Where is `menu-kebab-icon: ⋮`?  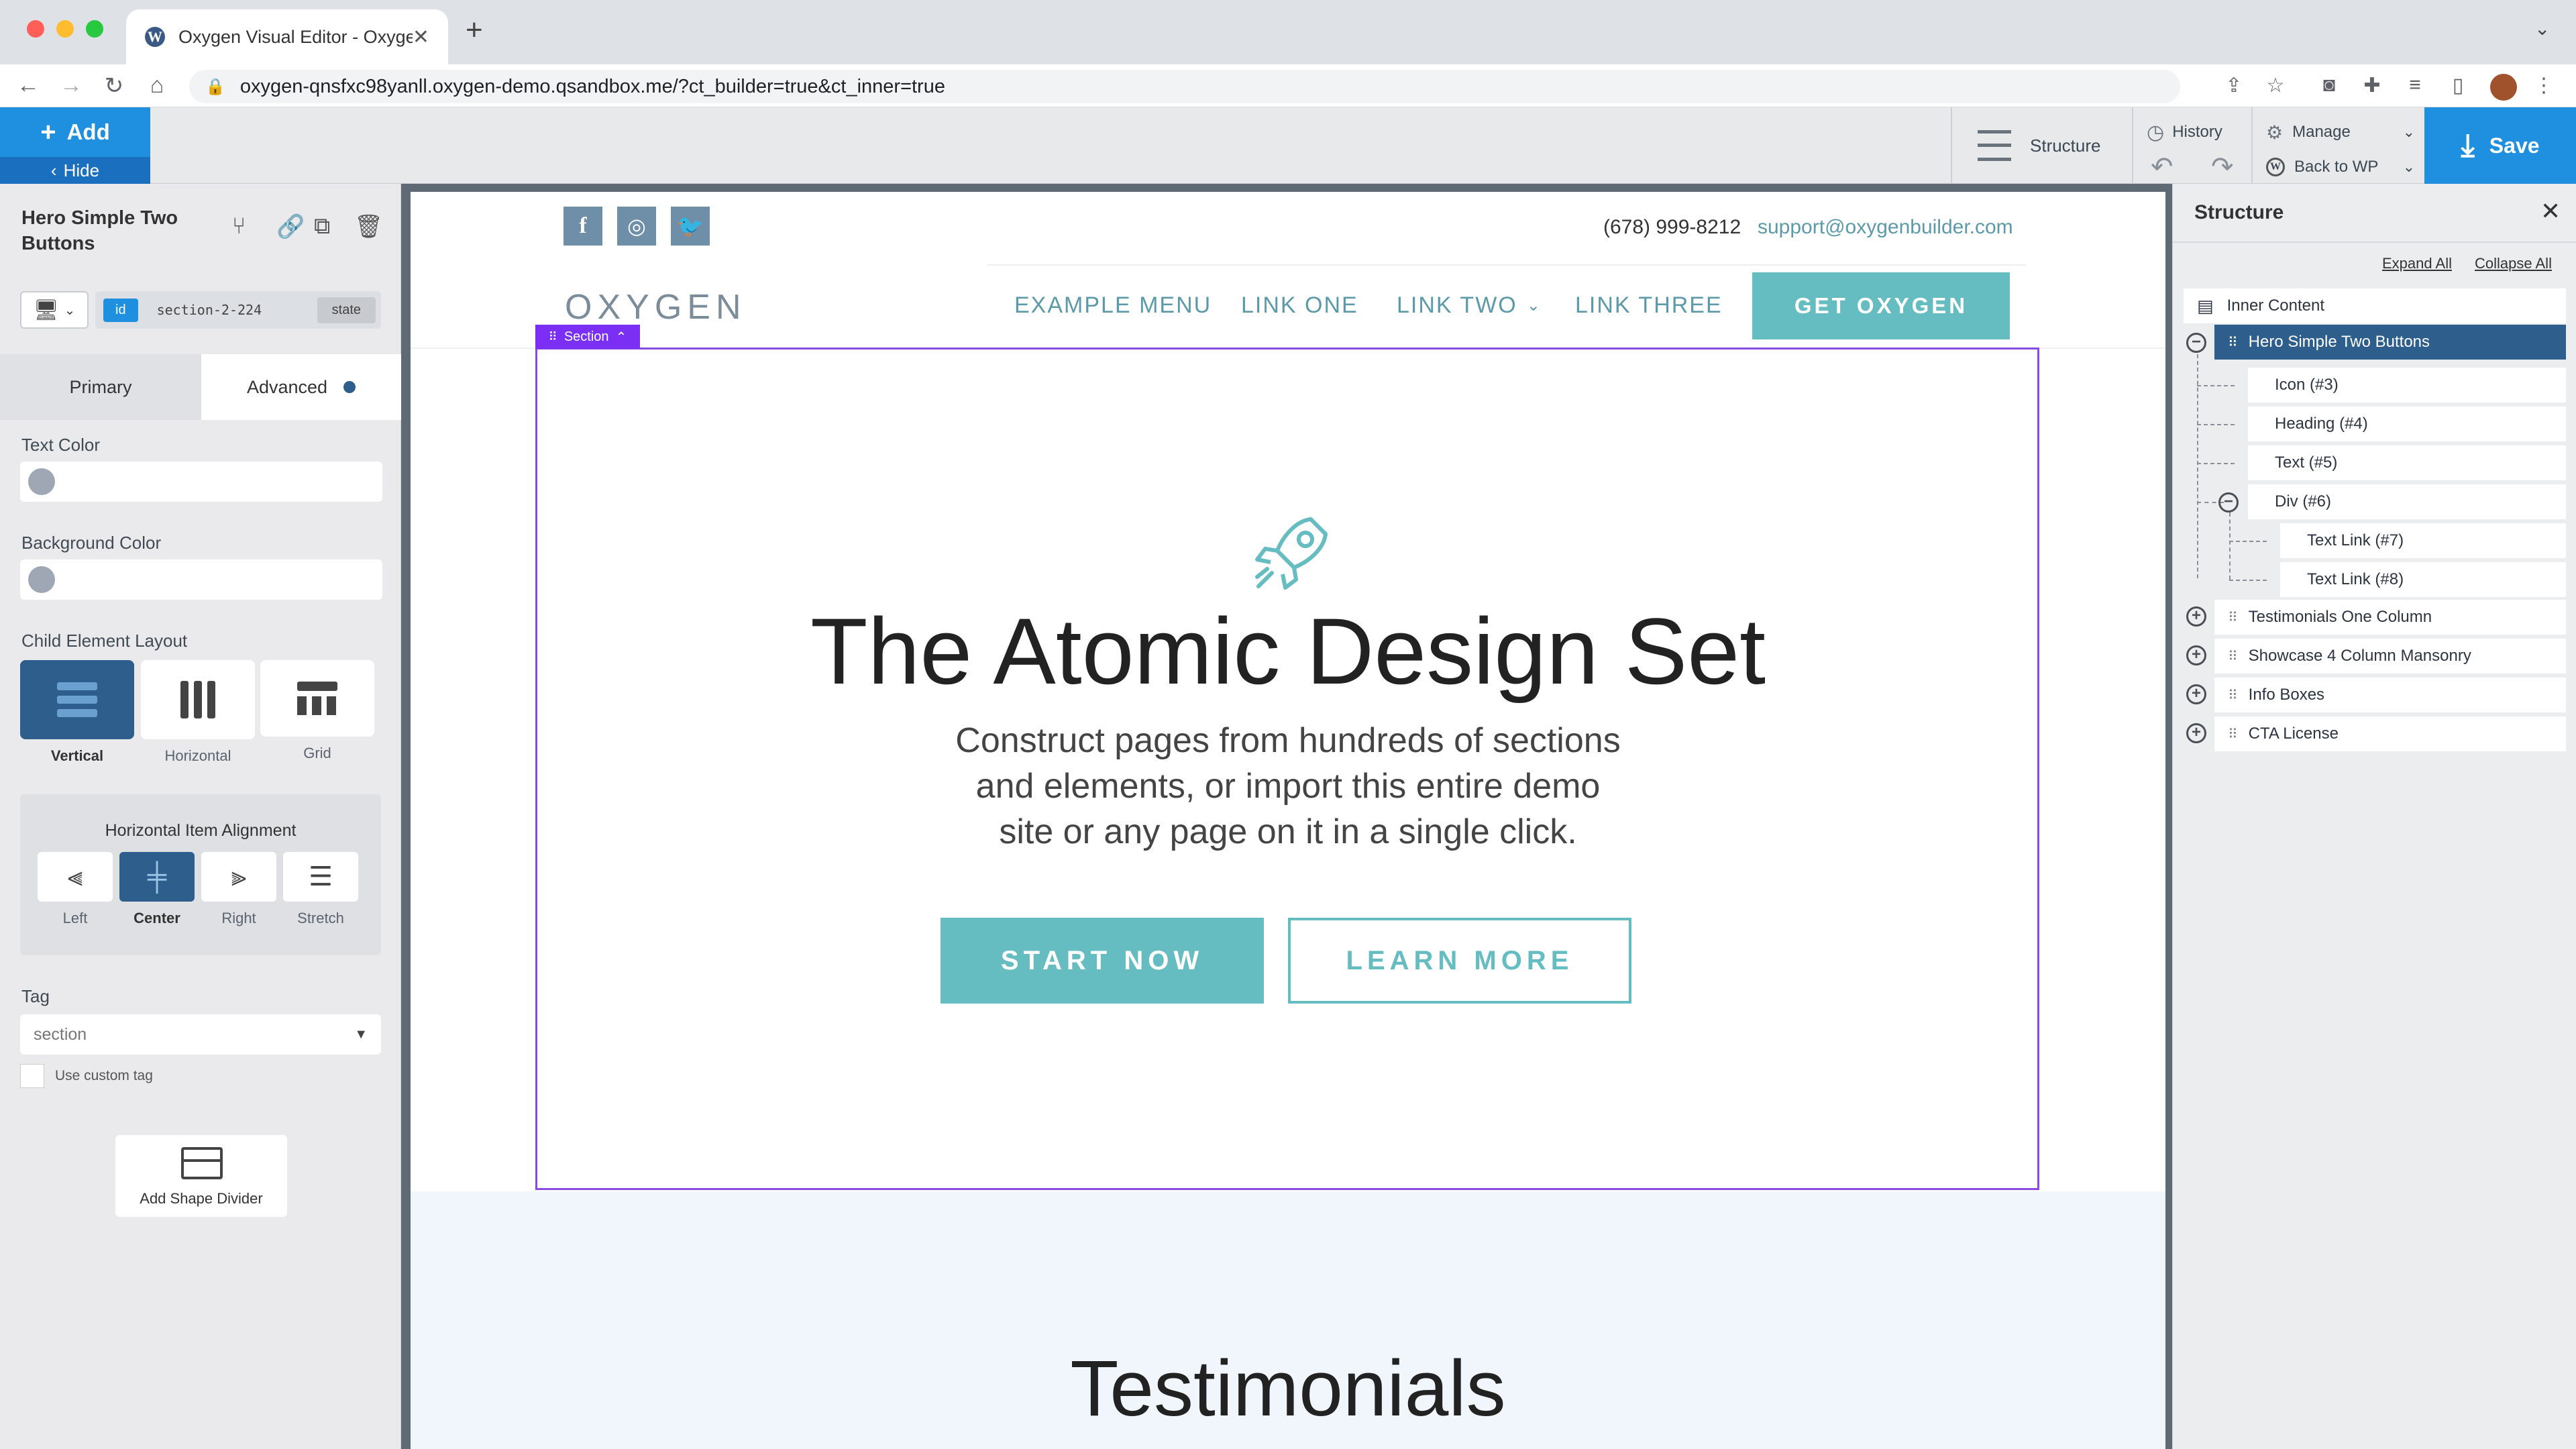
menu-kebab-icon: ⋮ is located at coordinates (2544, 85).